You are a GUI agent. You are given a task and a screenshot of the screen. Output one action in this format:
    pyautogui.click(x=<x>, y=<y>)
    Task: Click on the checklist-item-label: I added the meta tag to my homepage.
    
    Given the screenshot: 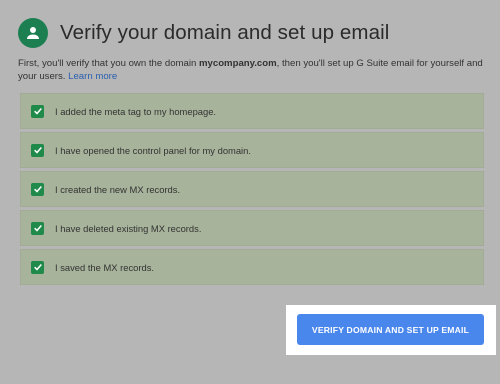 What is the action you would take?
    pyautogui.click(x=136, y=111)
    